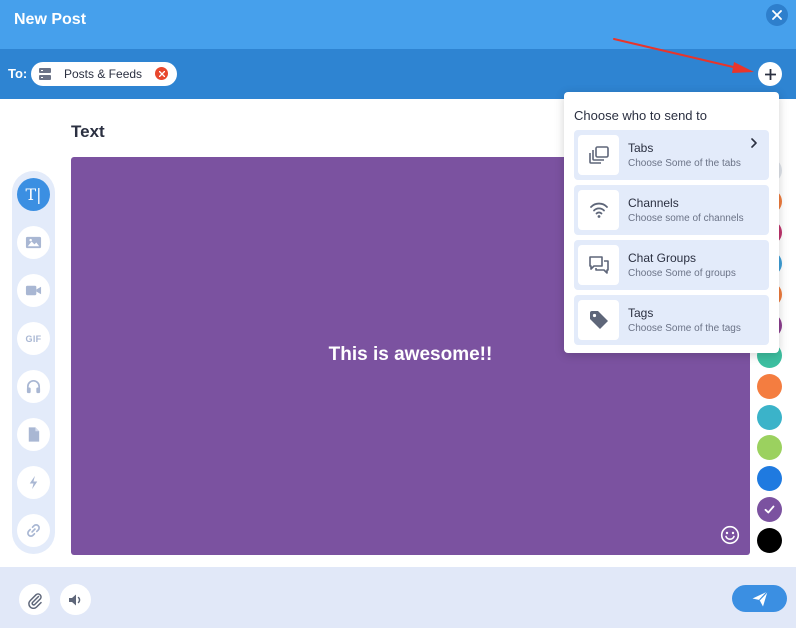 This screenshot has height=628, width=796. I want to click on send-icon, so click(760, 598).